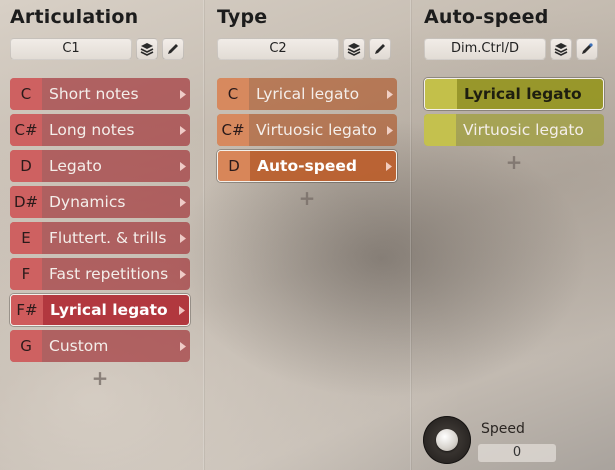  What do you see at coordinates (517, 453) in the screenshot?
I see `speed-value-field: 0` at bounding box center [517, 453].